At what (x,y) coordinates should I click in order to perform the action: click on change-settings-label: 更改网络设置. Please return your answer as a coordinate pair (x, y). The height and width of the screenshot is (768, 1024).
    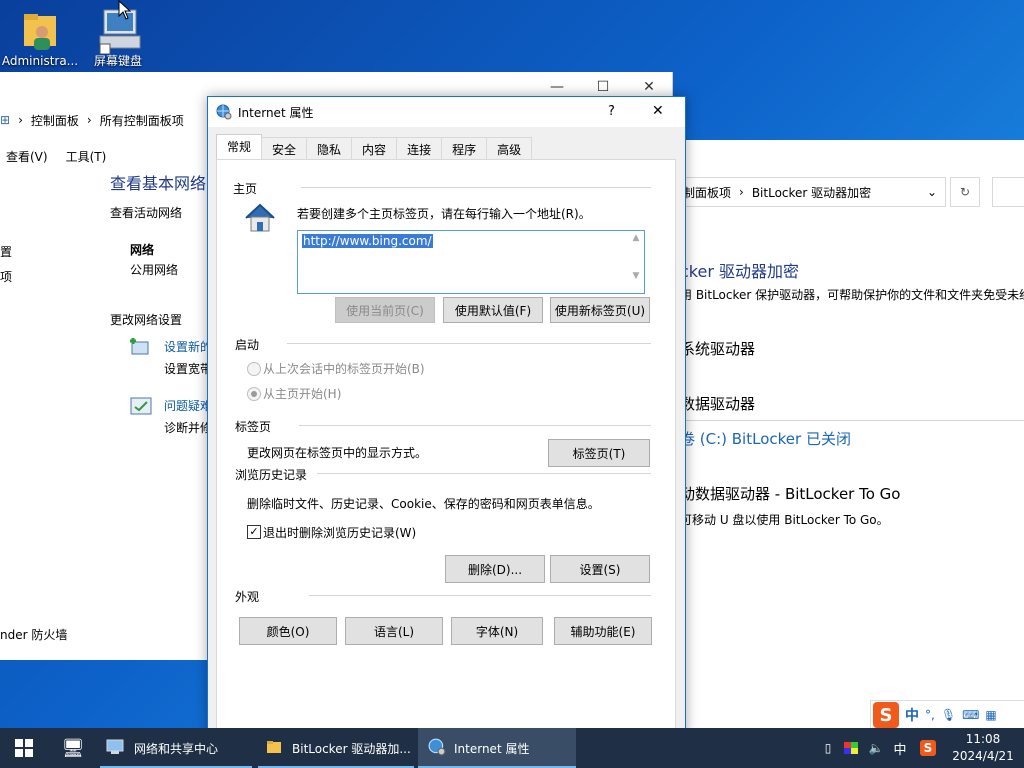
    Looking at the image, I should click on (146, 320).